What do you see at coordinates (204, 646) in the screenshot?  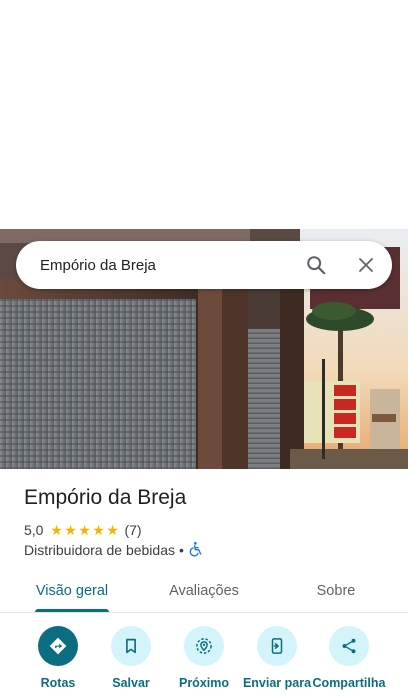 I see `nearby-icon` at bounding box center [204, 646].